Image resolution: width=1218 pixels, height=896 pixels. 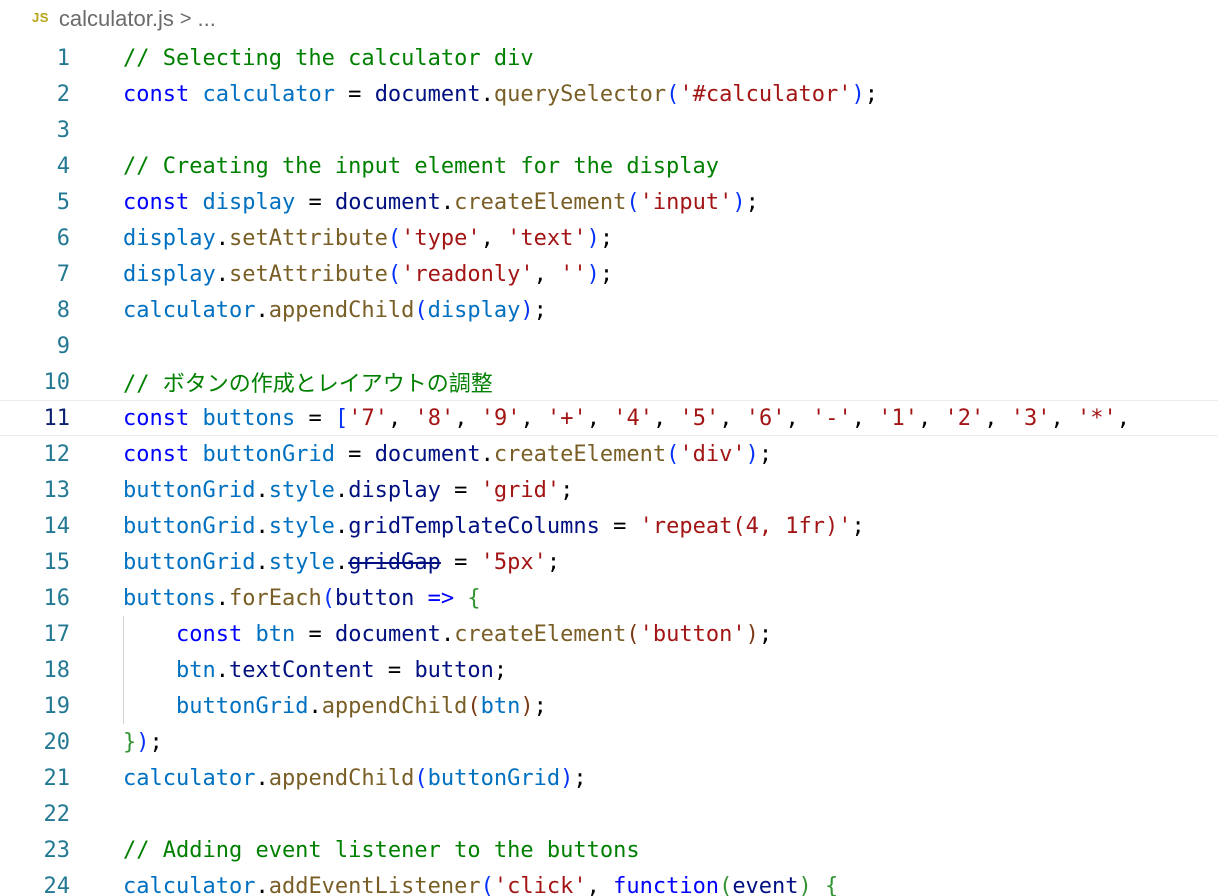 I want to click on code-token: 'repeat(4, 1fr)', so click(x=745, y=526).